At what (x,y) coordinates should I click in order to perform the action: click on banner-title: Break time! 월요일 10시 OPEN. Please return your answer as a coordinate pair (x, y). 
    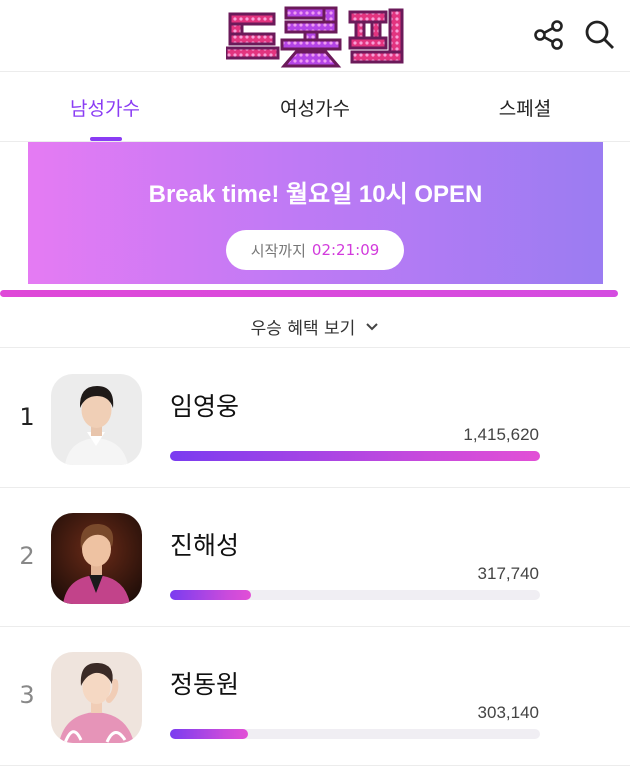
    Looking at the image, I should click on (315, 194).